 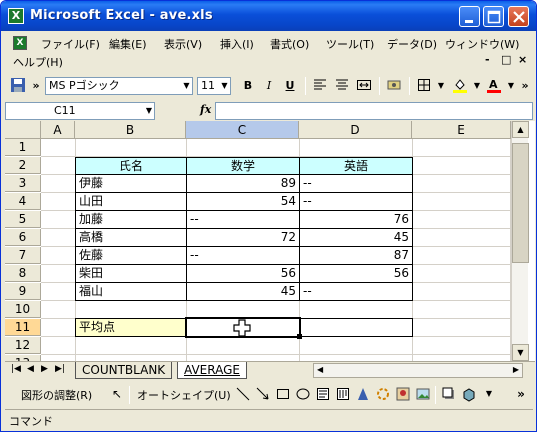 What do you see at coordinates (237, 44) in the screenshot?
I see `menu-insert: 挿入(I)` at bounding box center [237, 44].